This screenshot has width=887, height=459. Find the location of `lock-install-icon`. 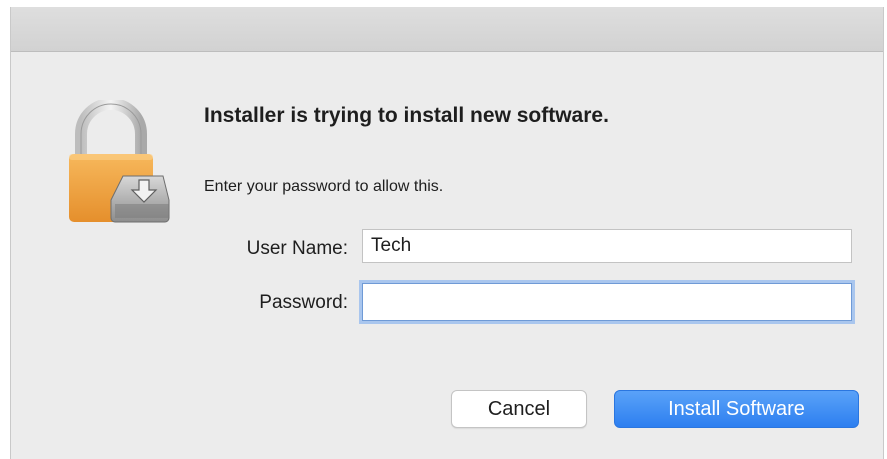

lock-install-icon is located at coordinates (119, 161).